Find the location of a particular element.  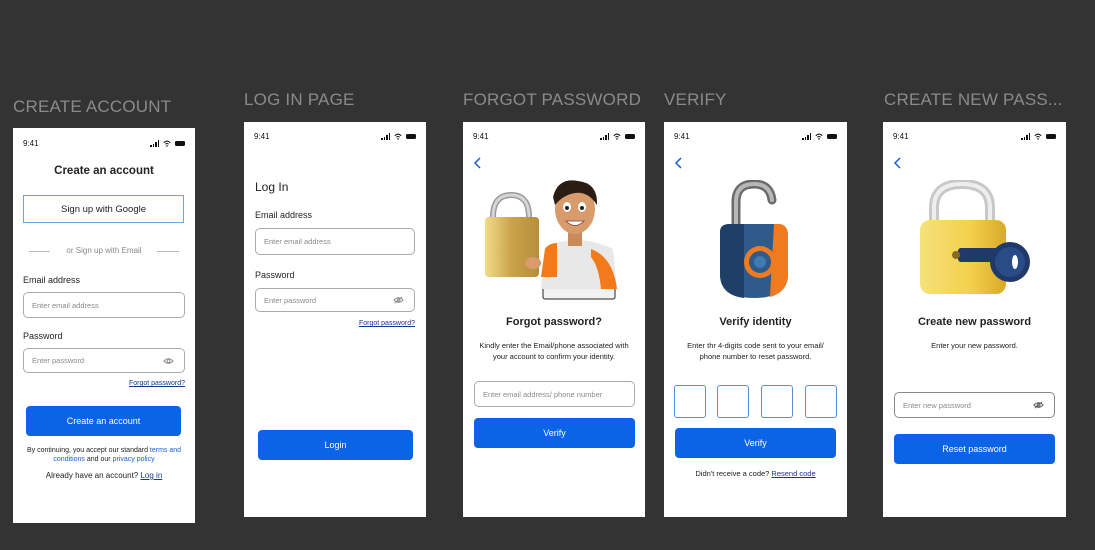

google-signup-button: Sign up with Google is located at coordinates (103, 209).